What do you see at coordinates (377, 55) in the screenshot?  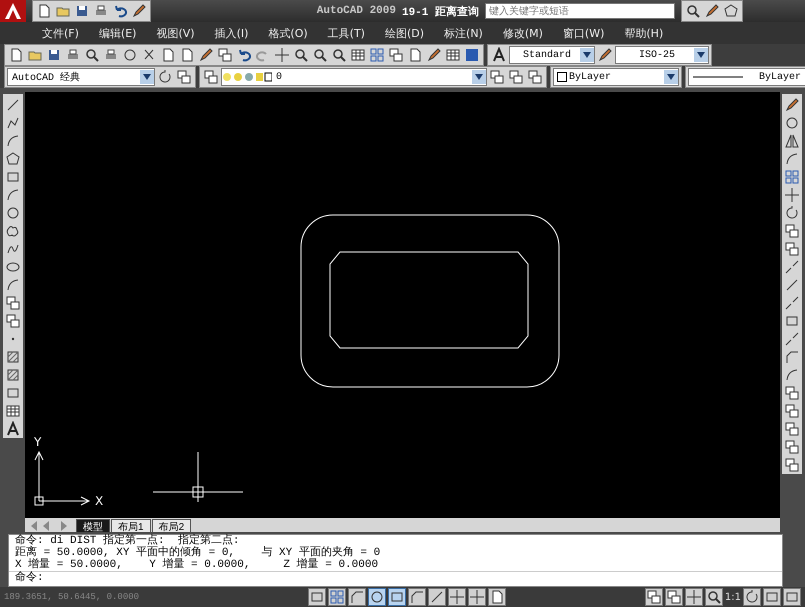 I see `design-center-icon` at bounding box center [377, 55].